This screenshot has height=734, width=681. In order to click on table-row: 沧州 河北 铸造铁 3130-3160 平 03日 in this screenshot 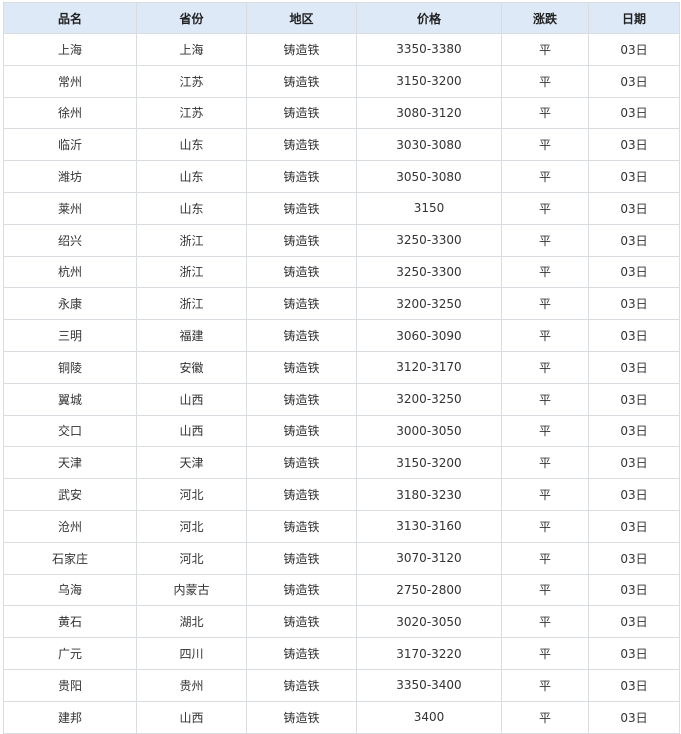, I will do `click(341, 526)`.